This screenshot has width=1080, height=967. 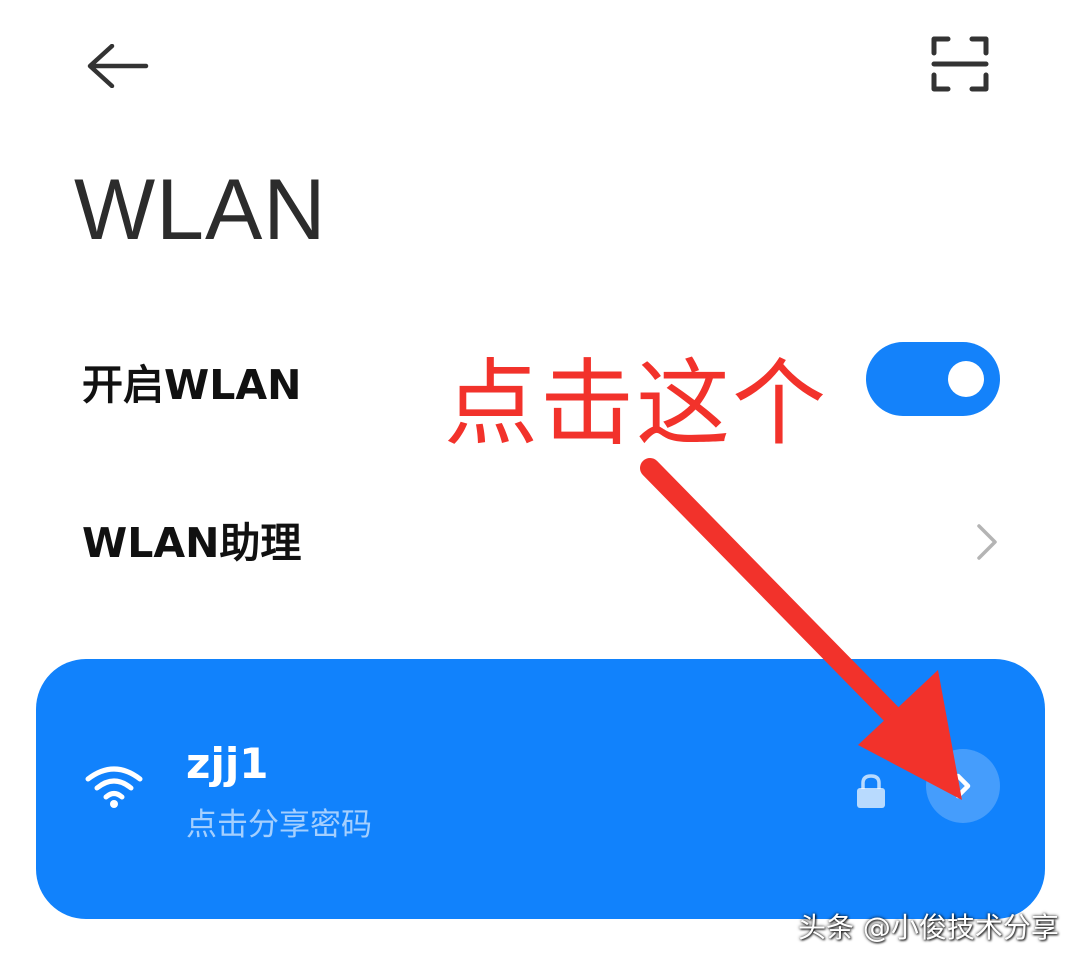 I want to click on lock-icon, so click(x=871, y=791).